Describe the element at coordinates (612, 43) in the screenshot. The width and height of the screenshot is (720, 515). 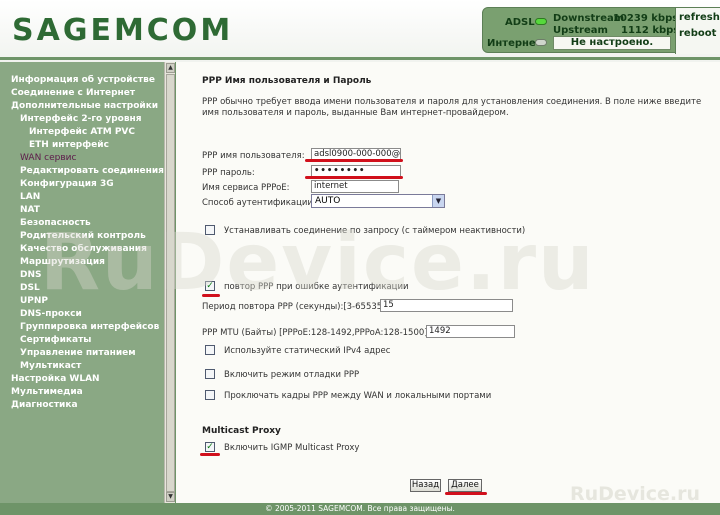
I see `internet-status: Не настроено.` at that location.